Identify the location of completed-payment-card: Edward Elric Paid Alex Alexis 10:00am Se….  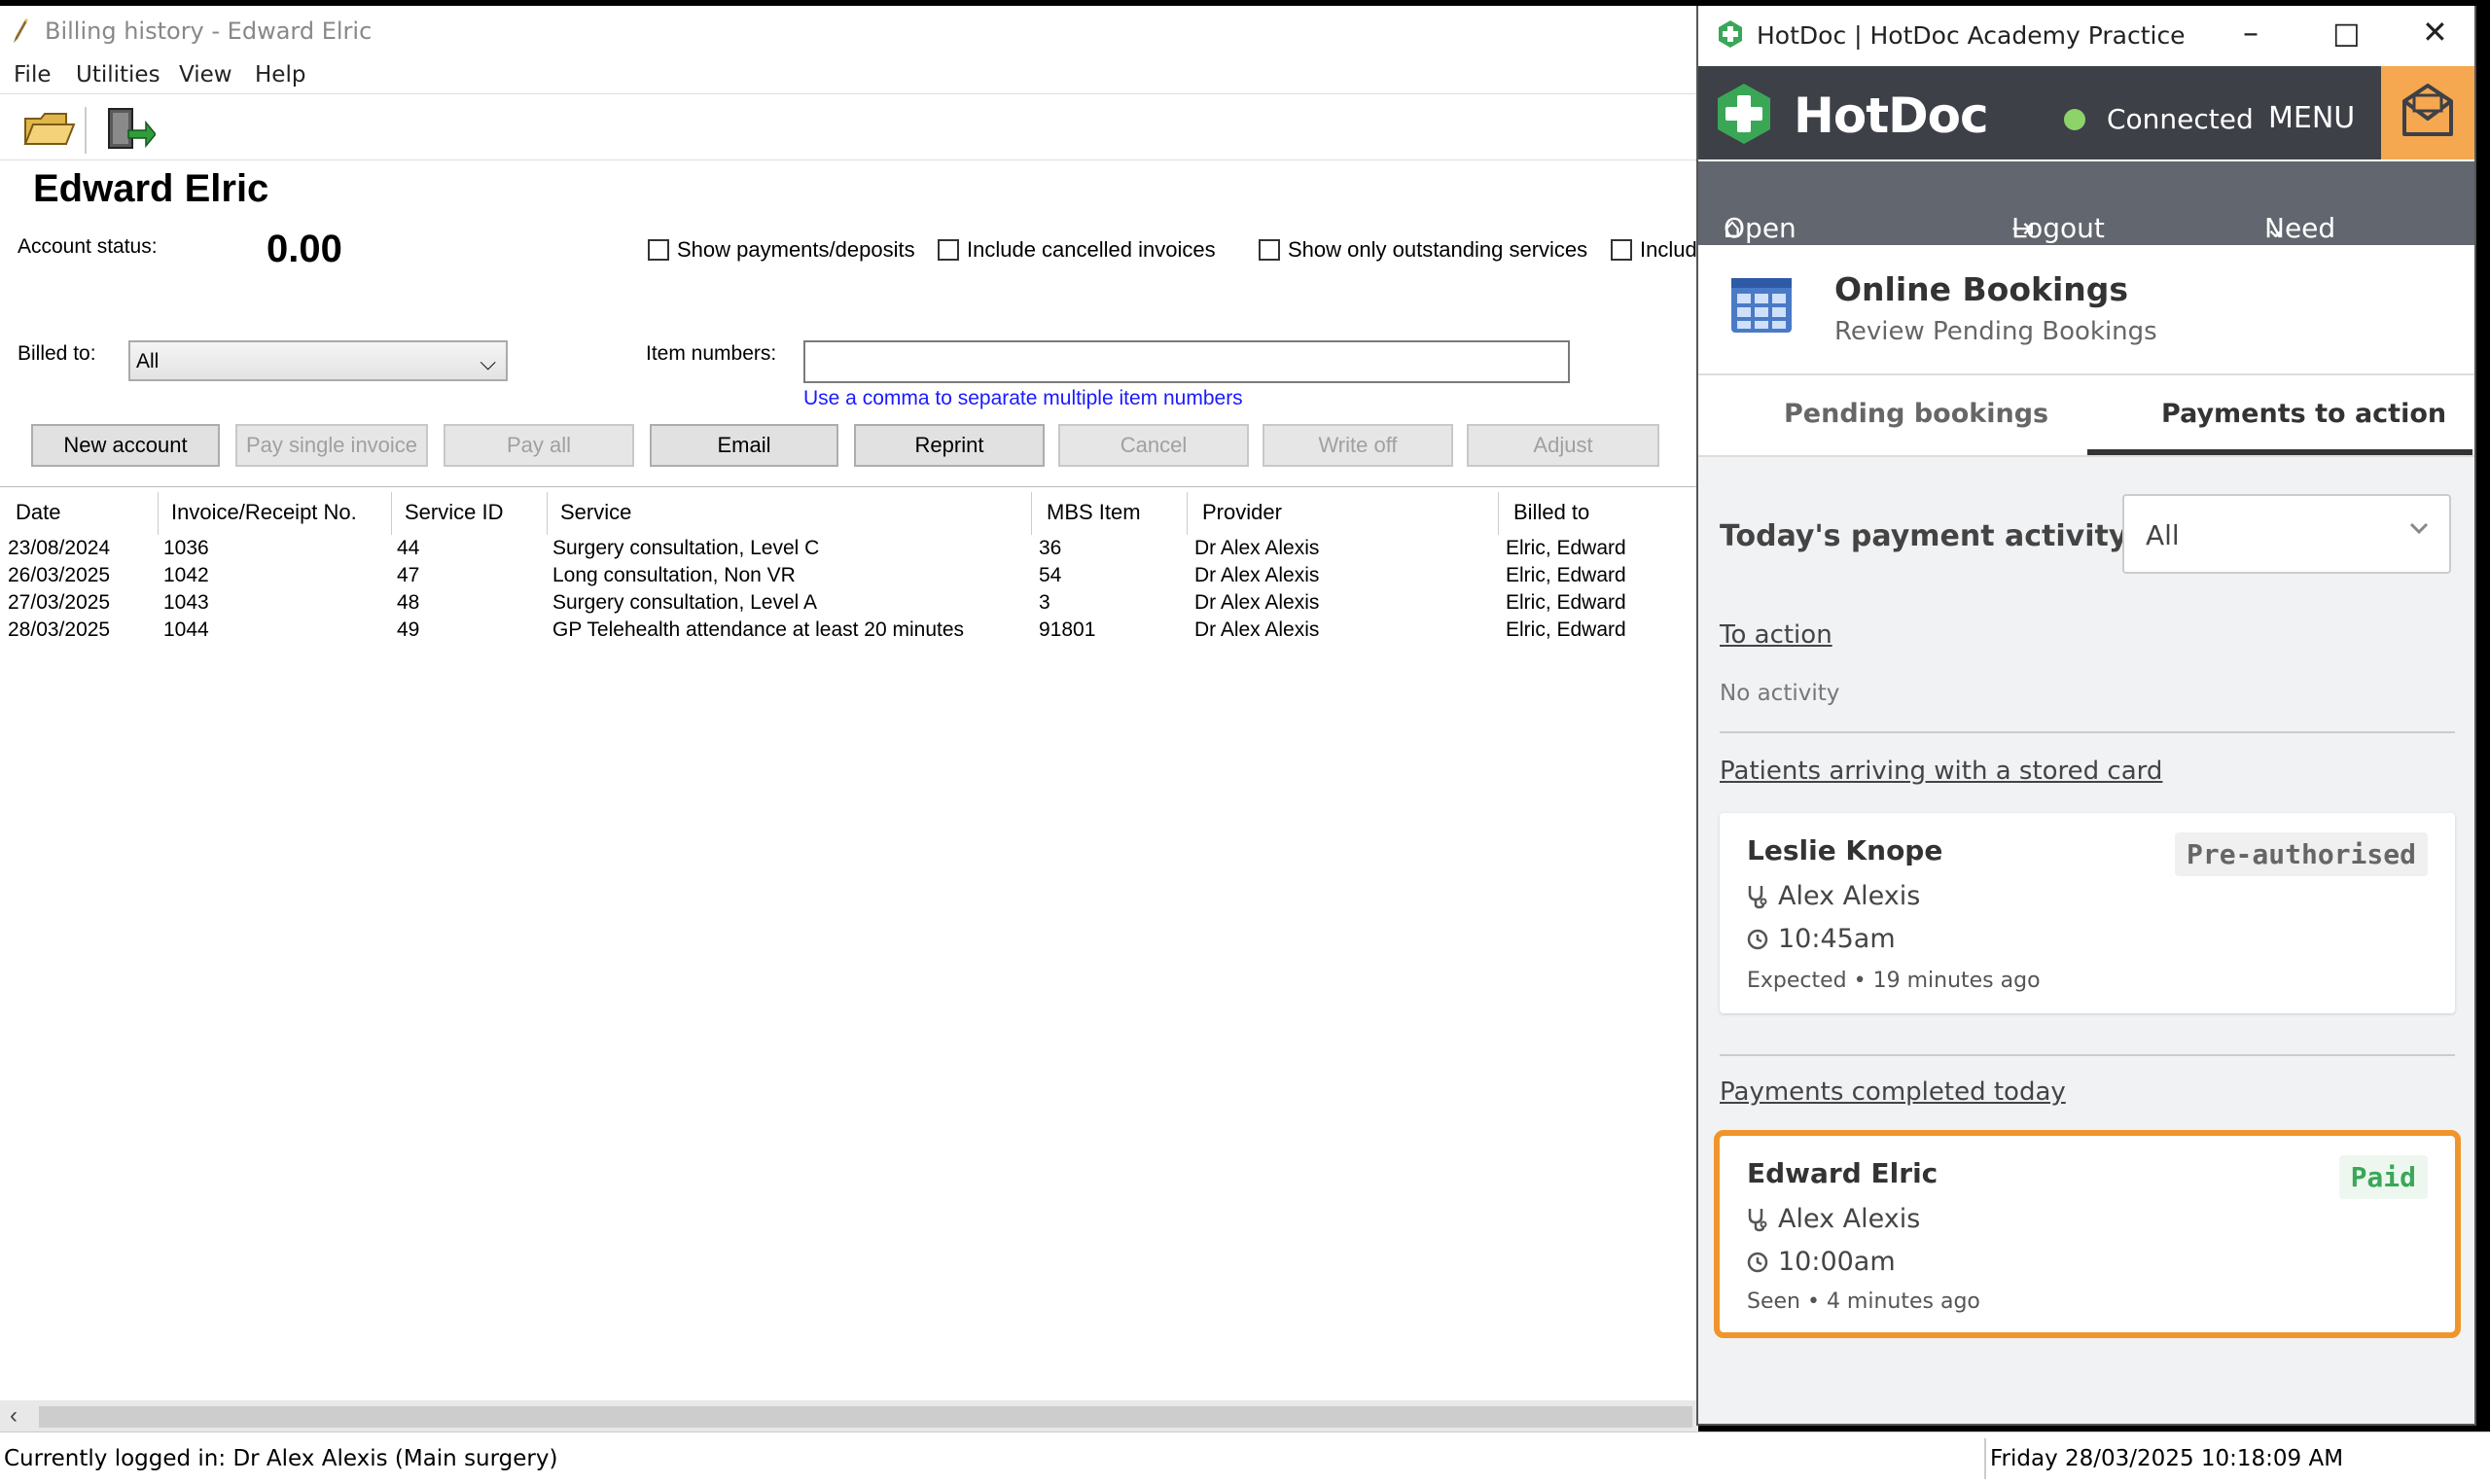
(2087, 1234).